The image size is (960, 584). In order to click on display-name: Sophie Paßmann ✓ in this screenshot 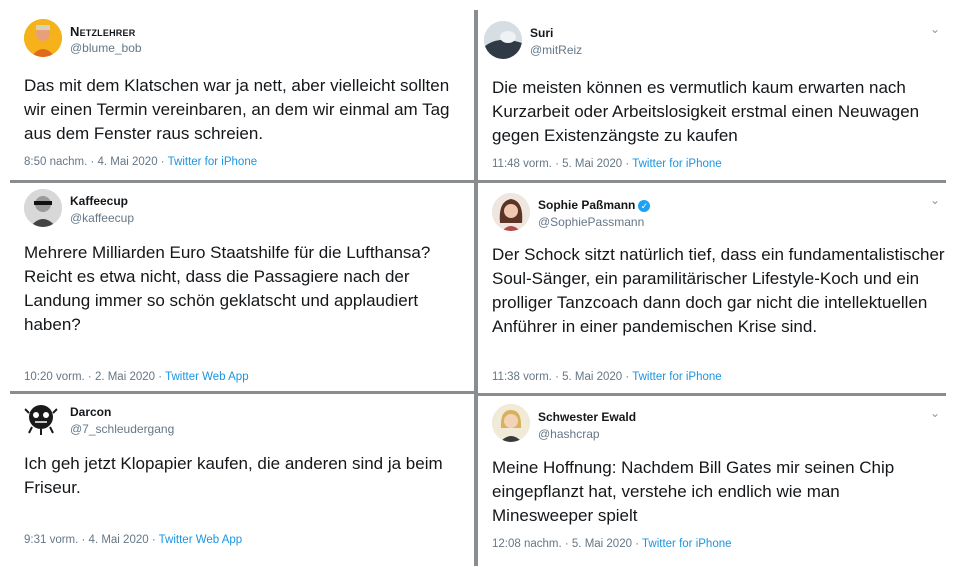, I will do `click(594, 205)`.